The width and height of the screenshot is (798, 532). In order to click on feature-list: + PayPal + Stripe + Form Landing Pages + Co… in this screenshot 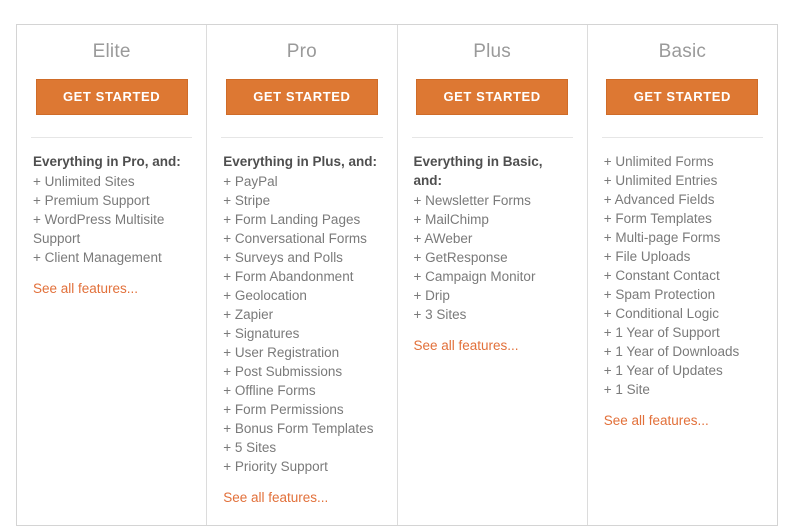, I will do `click(301, 324)`.